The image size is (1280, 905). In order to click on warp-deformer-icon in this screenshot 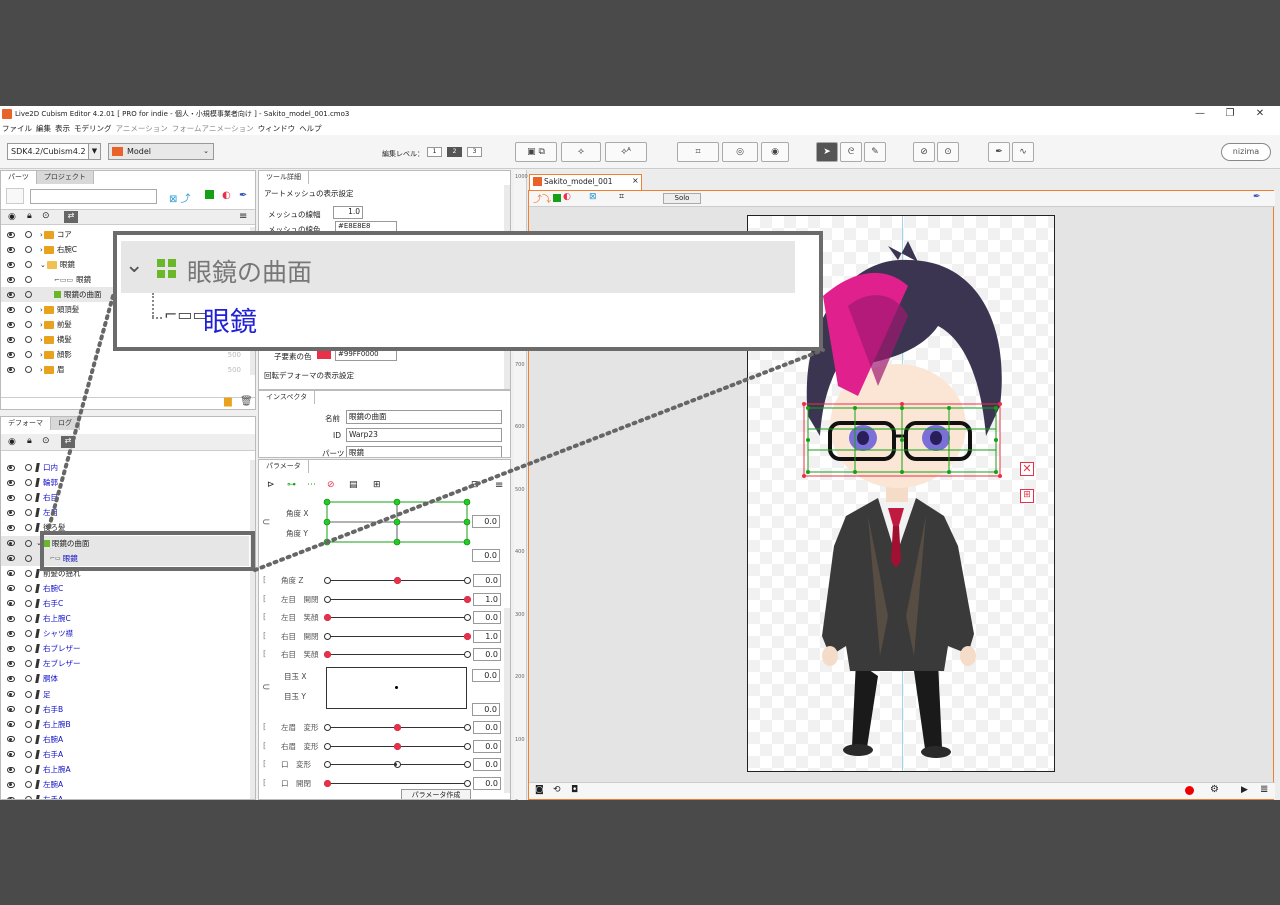, I will do `click(167, 269)`.